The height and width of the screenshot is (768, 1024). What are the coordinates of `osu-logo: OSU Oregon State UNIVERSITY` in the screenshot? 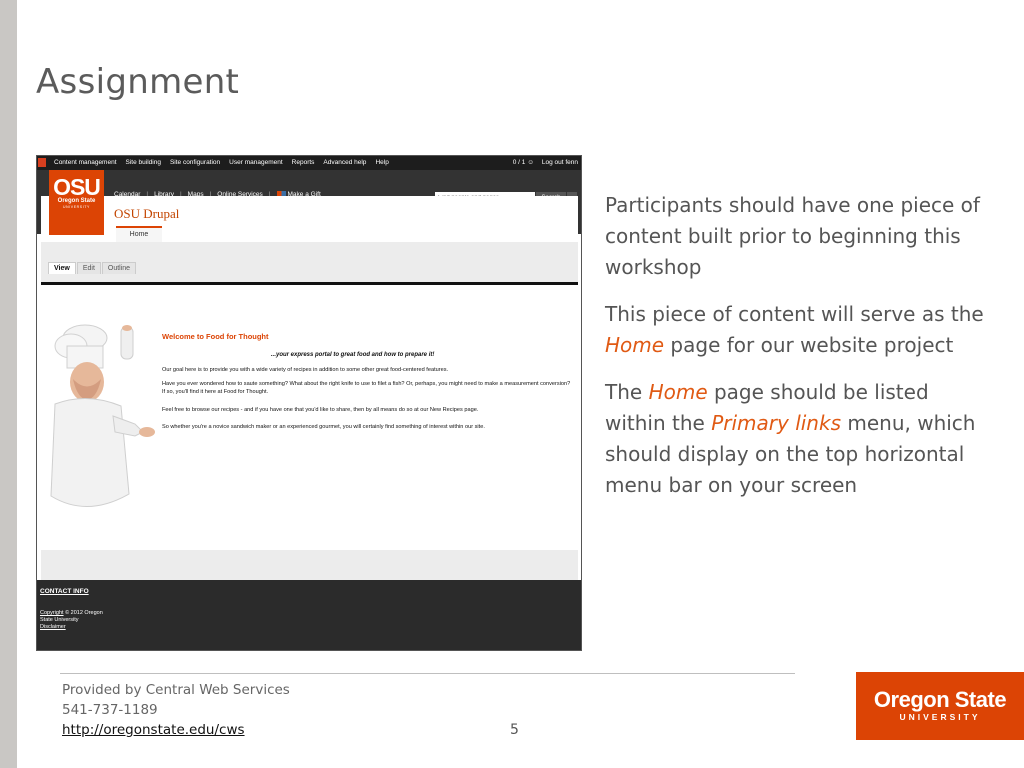 It's located at (76, 202).